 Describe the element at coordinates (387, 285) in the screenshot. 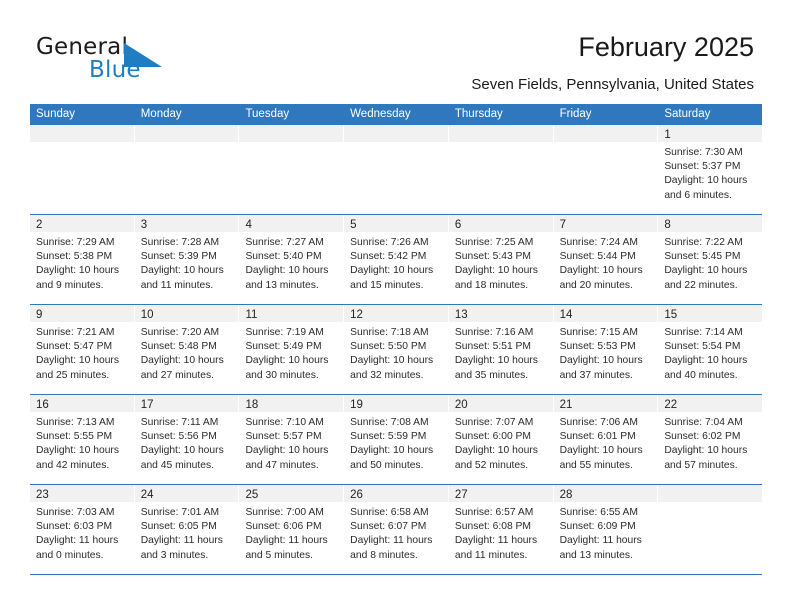

I see `daylight-duration-line2: and 15 minutes.` at that location.